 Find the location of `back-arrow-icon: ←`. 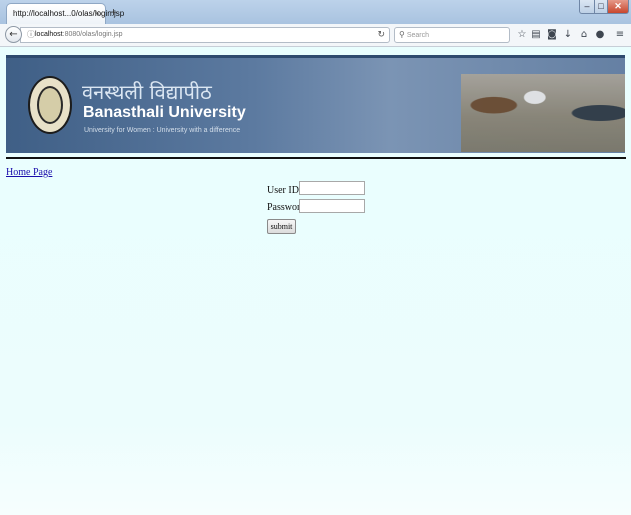

back-arrow-icon: ← is located at coordinates (13, 34).